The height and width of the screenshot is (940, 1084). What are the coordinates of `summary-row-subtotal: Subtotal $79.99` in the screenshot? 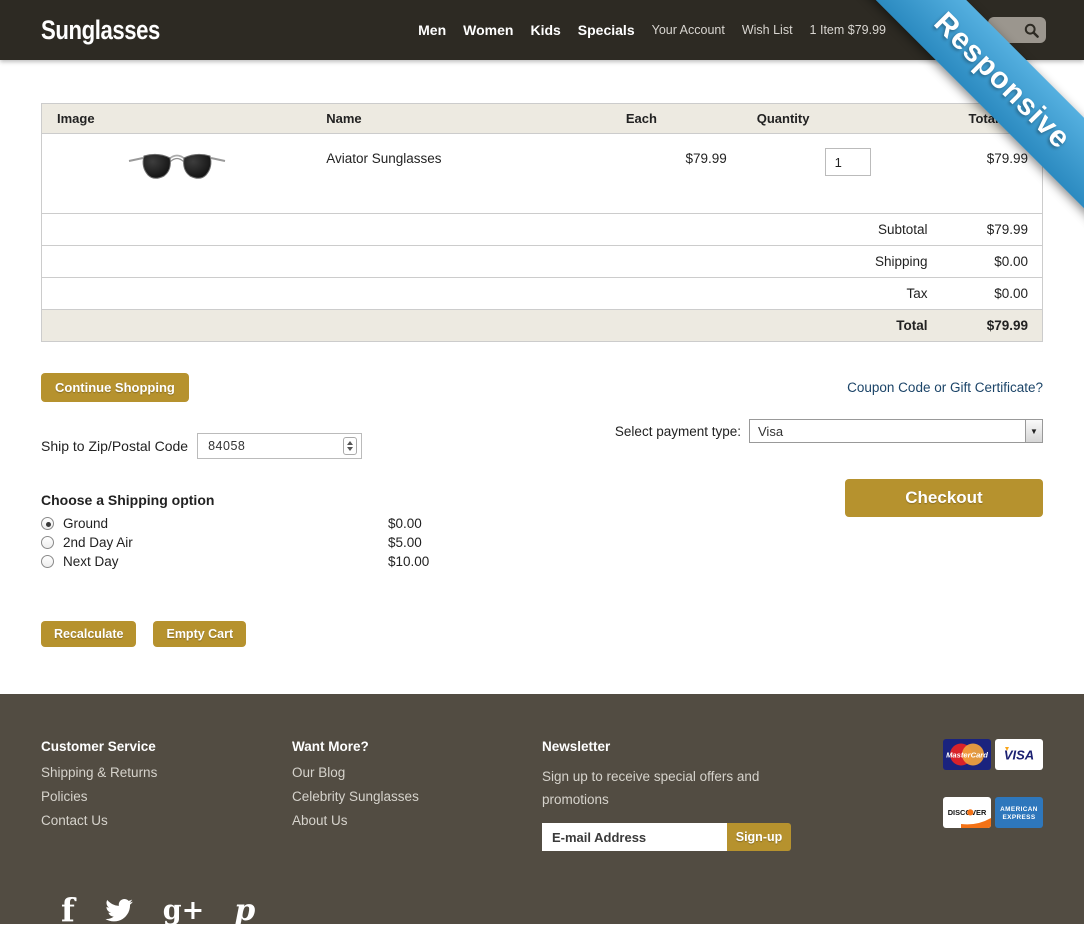 It's located at (542, 229).